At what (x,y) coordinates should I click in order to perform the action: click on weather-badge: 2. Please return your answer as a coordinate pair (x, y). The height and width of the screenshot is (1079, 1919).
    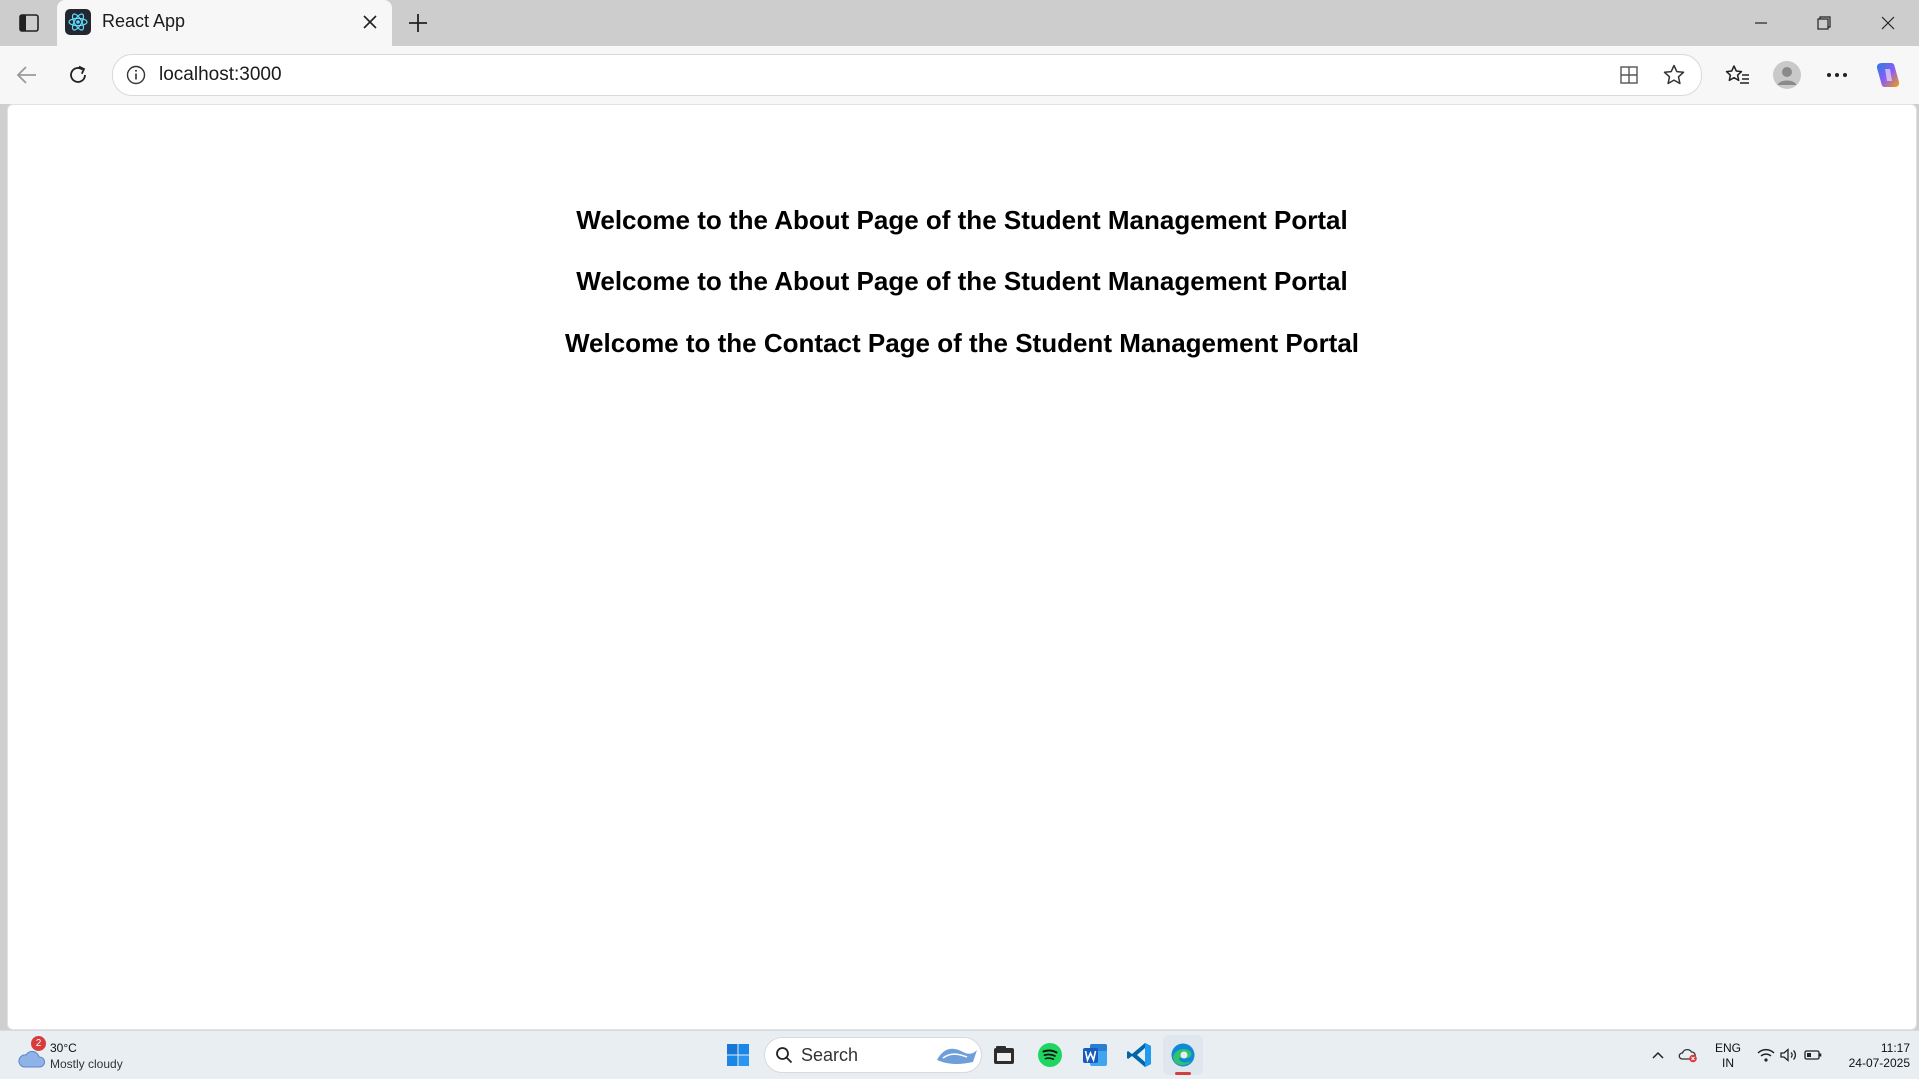
    Looking at the image, I should click on (38, 1043).